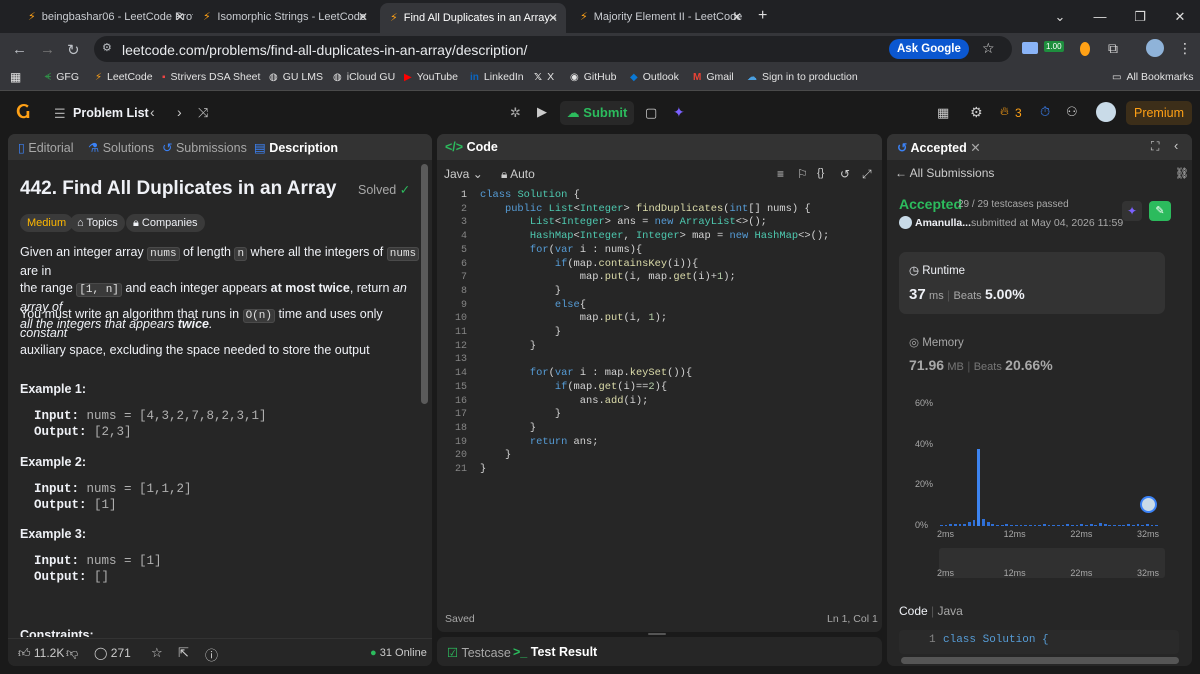 This screenshot has height=674, width=1200. Describe the element at coordinates (107, 47) in the screenshot. I see `site-info-icon: ⚙` at that location.